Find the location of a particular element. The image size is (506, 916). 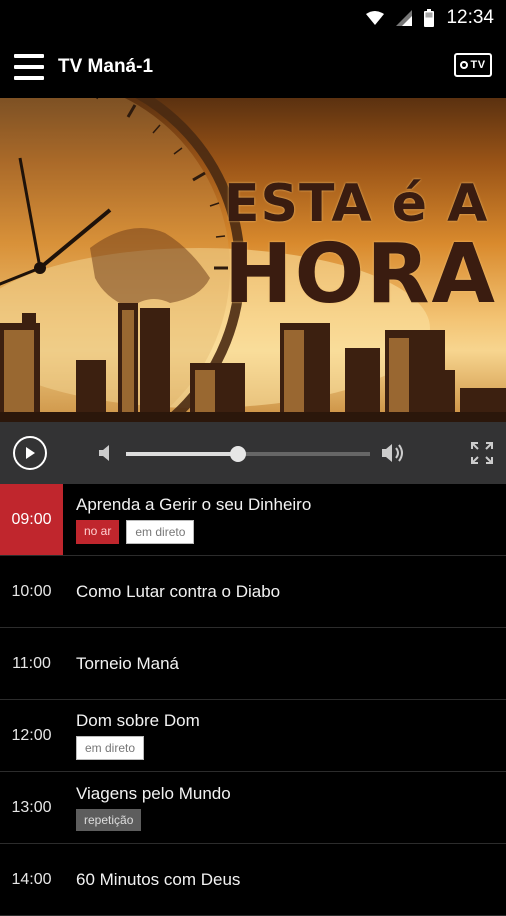

play-button is located at coordinates (30, 453).